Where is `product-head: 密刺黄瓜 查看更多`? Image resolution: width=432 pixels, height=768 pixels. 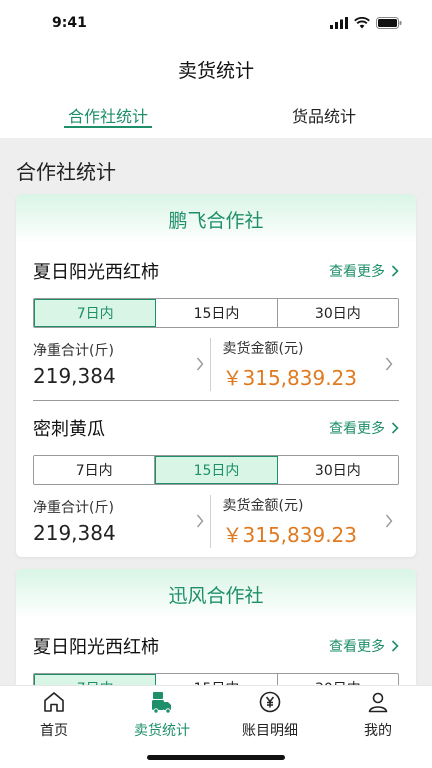 product-head: 密刺黄瓜 查看更多 is located at coordinates (216, 428).